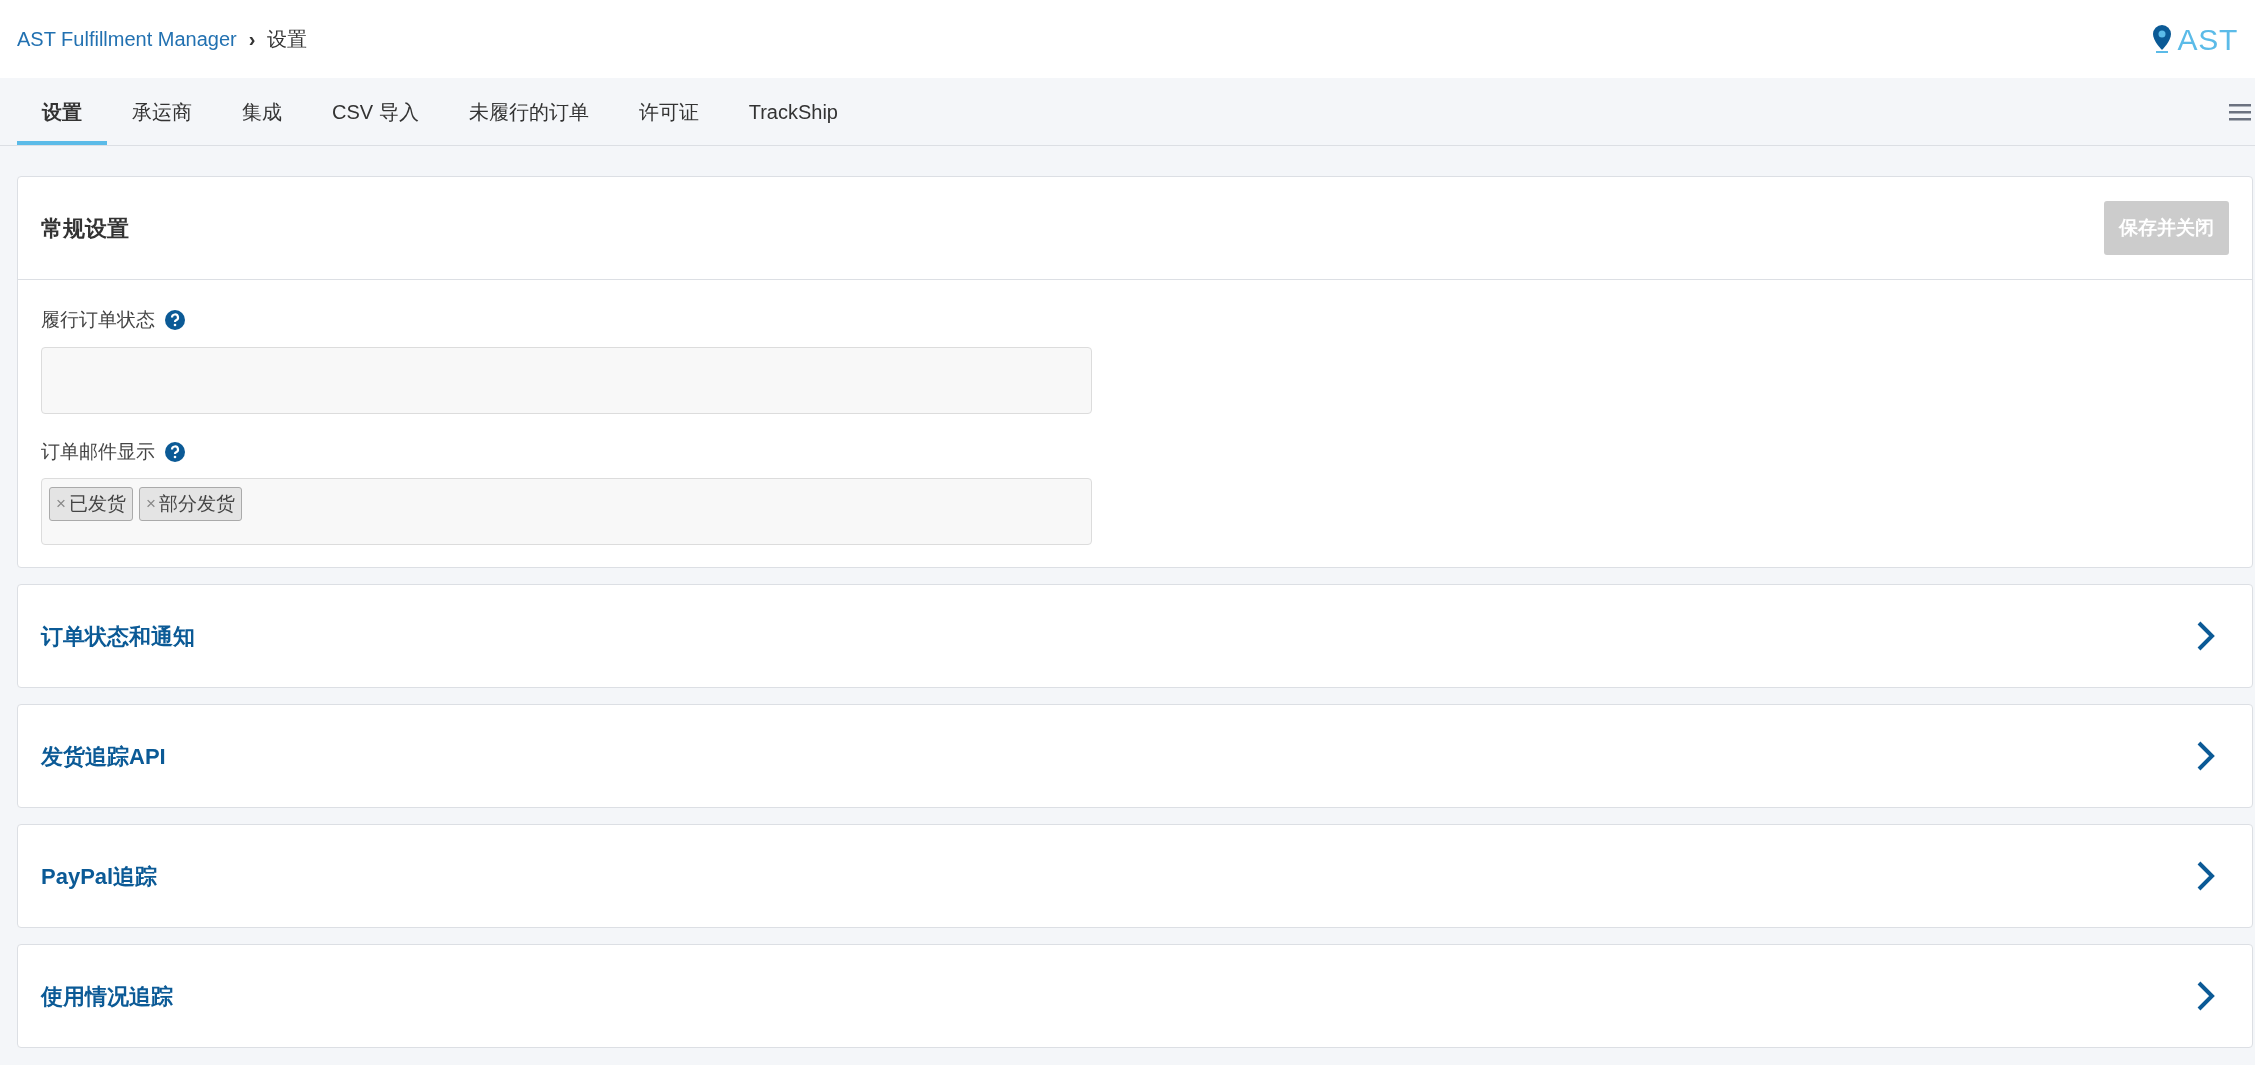 The width and height of the screenshot is (2255, 1065). I want to click on tag-label: 已发货, so click(97, 503).